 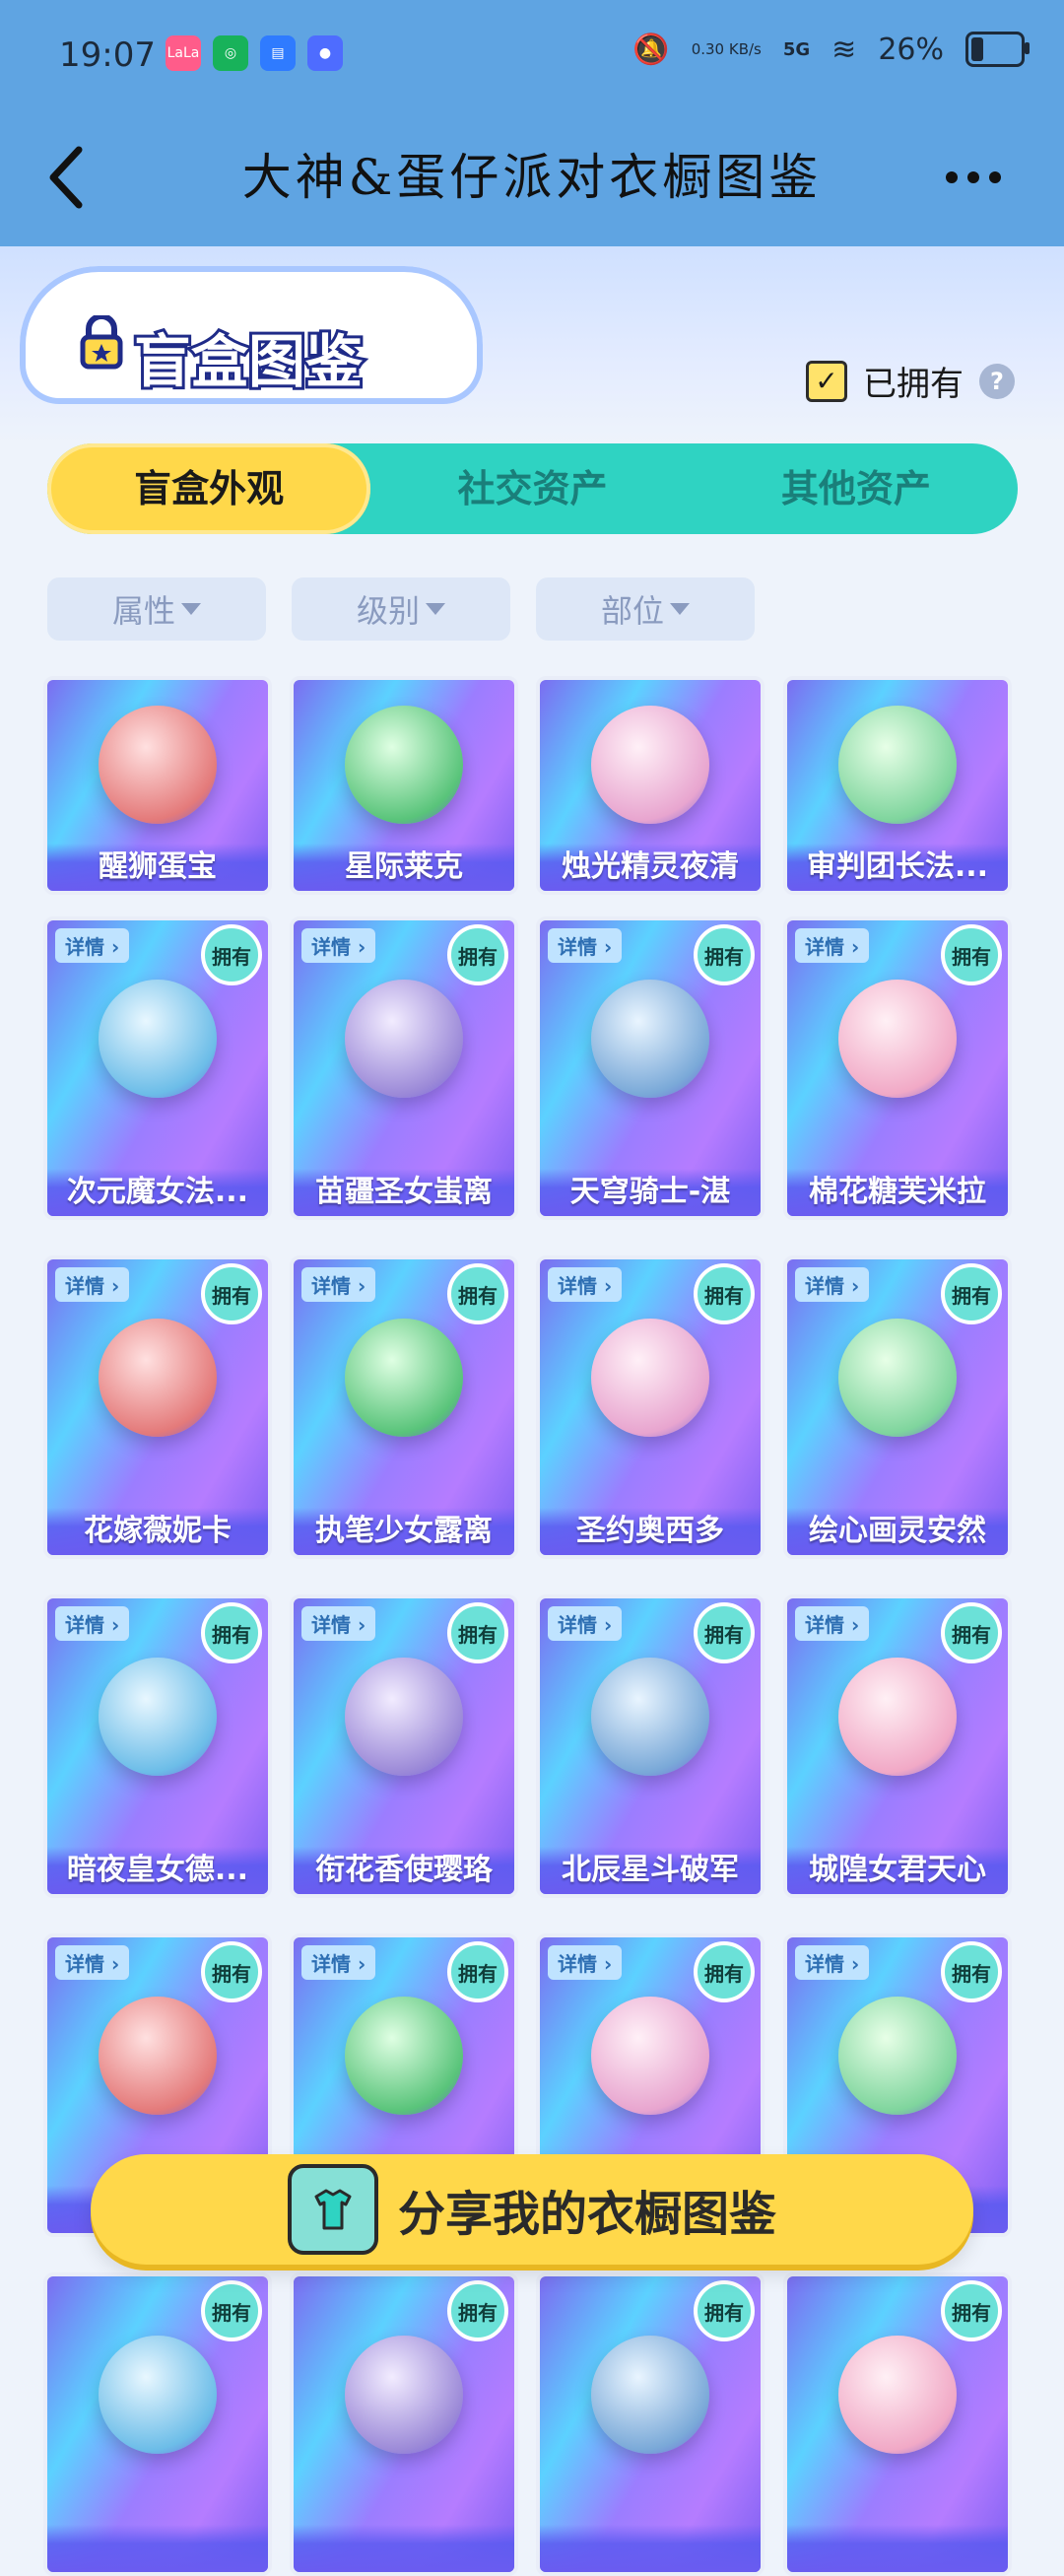 I want to click on outfit-card: 详情 › 拥有 绘心画灵安然, so click(x=897, y=1407).